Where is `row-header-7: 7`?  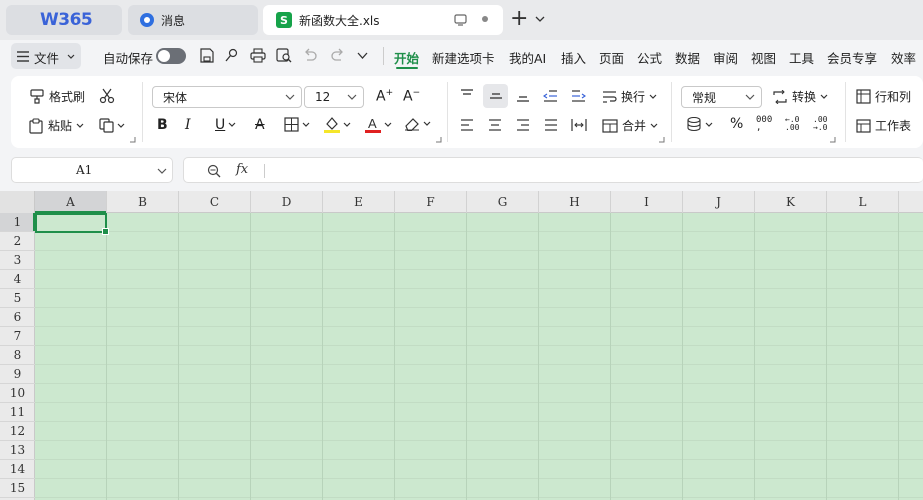
row-header-7: 7 is located at coordinates (17, 336).